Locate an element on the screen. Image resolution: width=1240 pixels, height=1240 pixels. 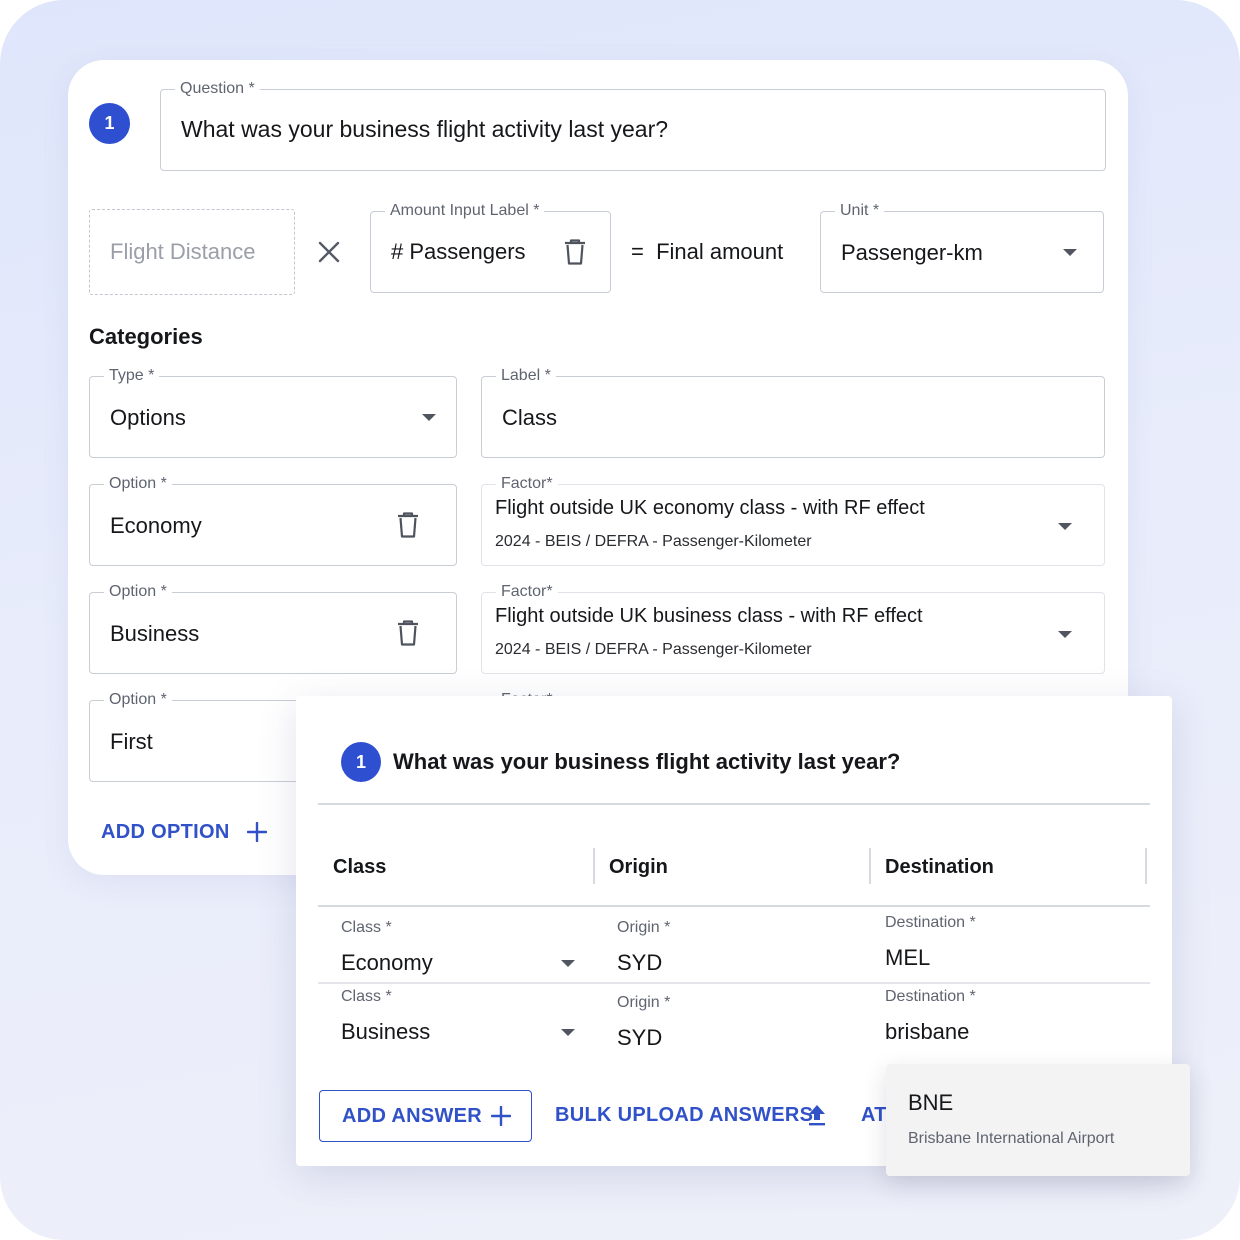
flight-distance-chip: Flight Distance is located at coordinates (192, 252).